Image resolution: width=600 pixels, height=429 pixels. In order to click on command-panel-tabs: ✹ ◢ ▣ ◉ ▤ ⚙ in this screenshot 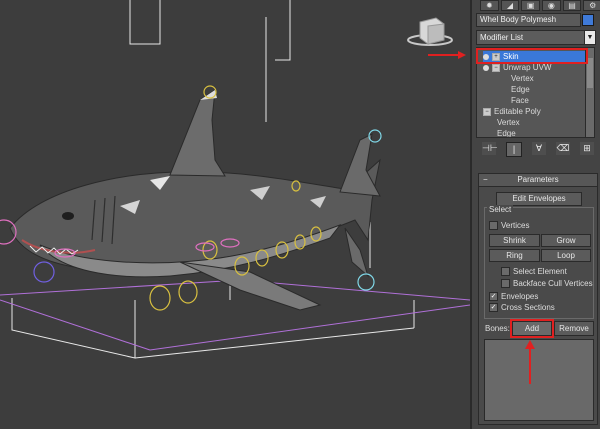, I will do `click(540, 5)`.